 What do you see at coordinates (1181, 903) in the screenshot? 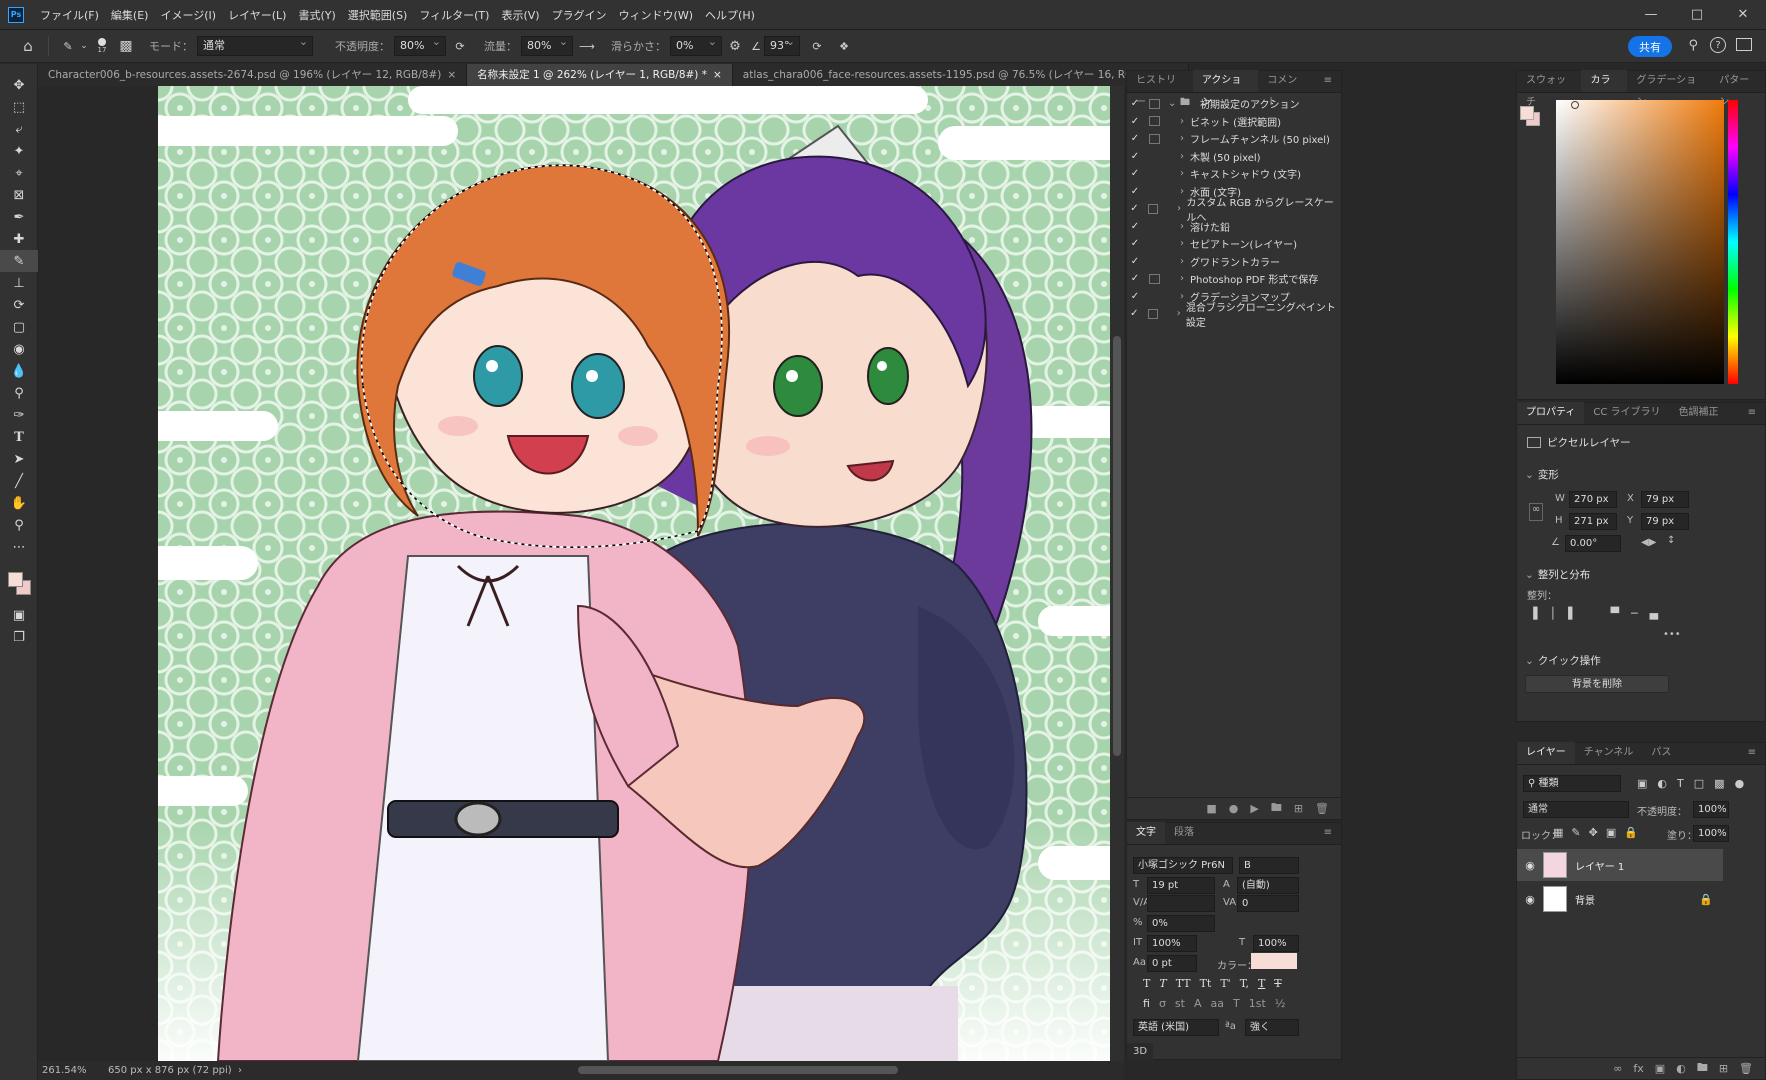
I see `kerning-field` at bounding box center [1181, 903].